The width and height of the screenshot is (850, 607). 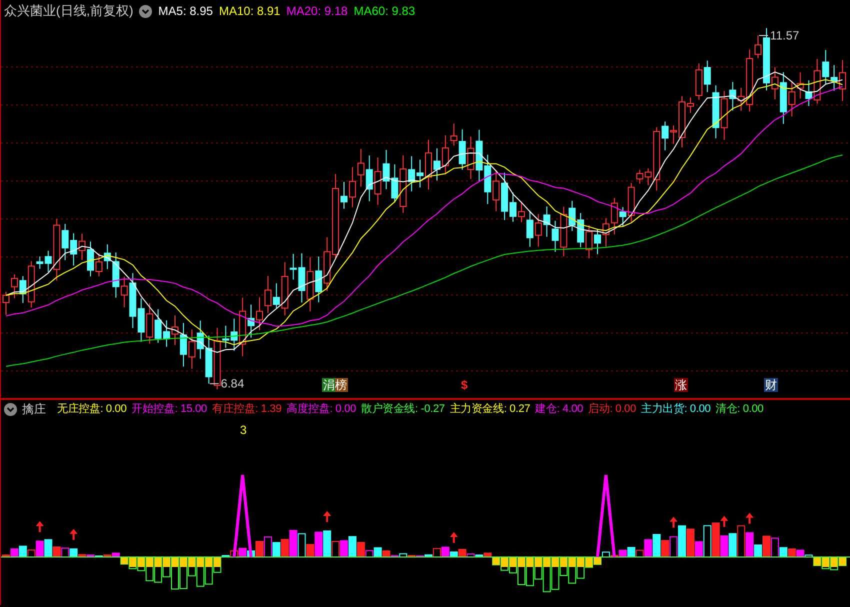 I want to click on ma-value: MA20: 9.18, so click(x=317, y=11).